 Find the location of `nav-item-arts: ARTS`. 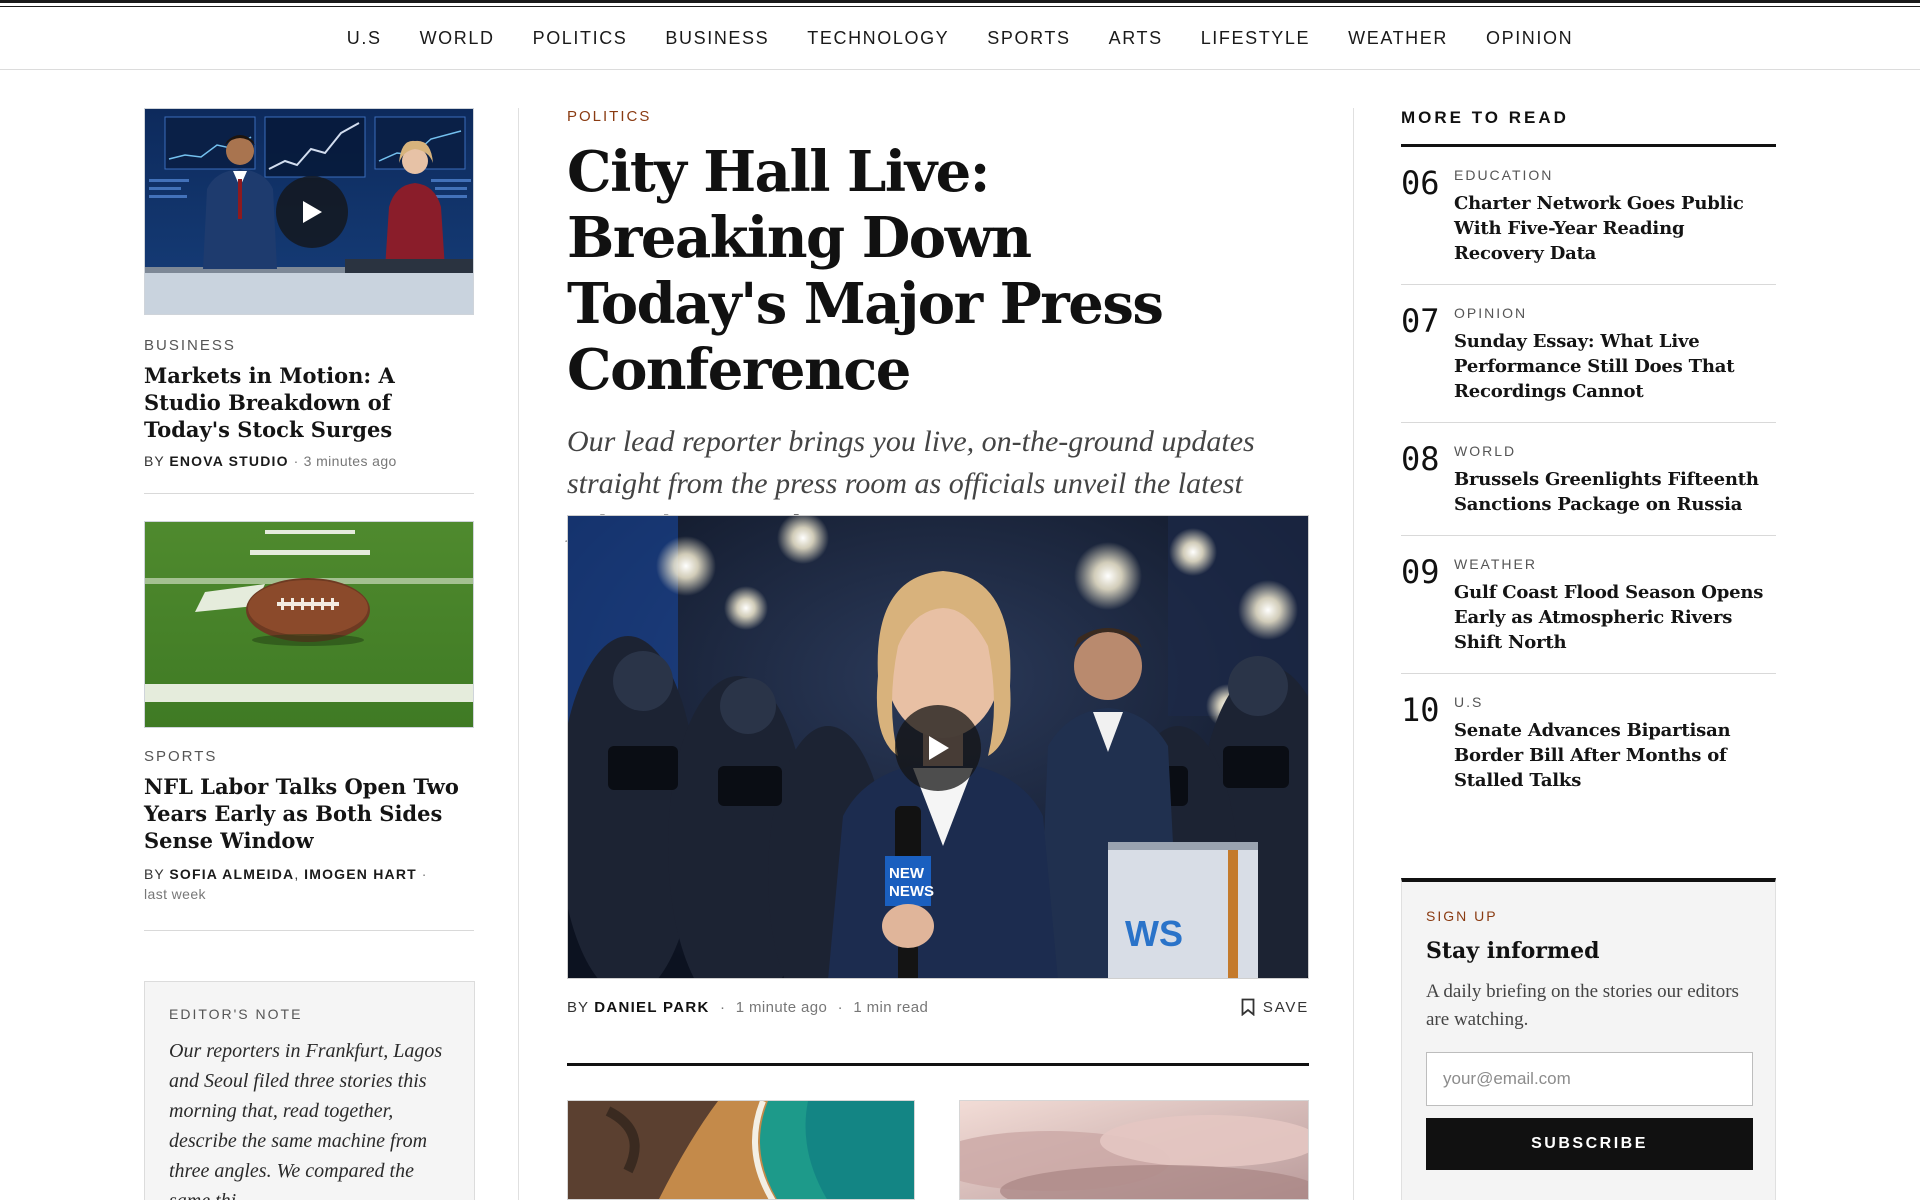

nav-item-arts: ARTS is located at coordinates (1136, 38).